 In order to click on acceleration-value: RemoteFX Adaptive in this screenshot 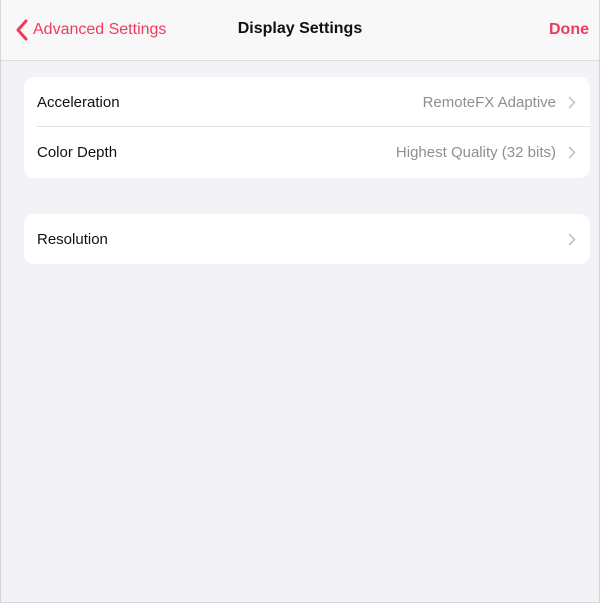, I will do `click(489, 102)`.